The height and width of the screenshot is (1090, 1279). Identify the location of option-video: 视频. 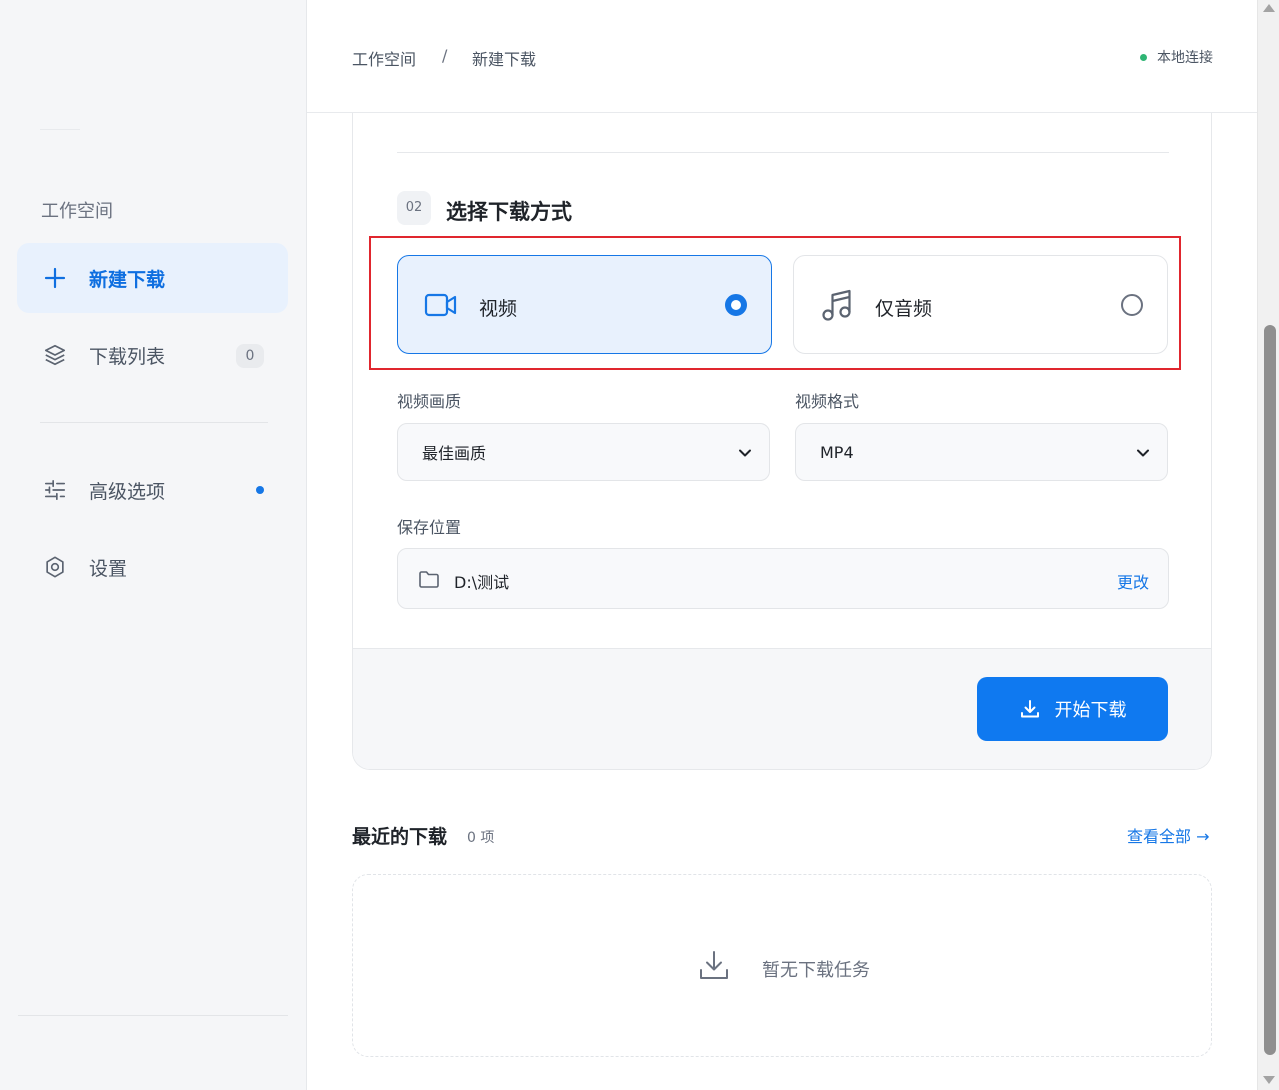
(584, 304).